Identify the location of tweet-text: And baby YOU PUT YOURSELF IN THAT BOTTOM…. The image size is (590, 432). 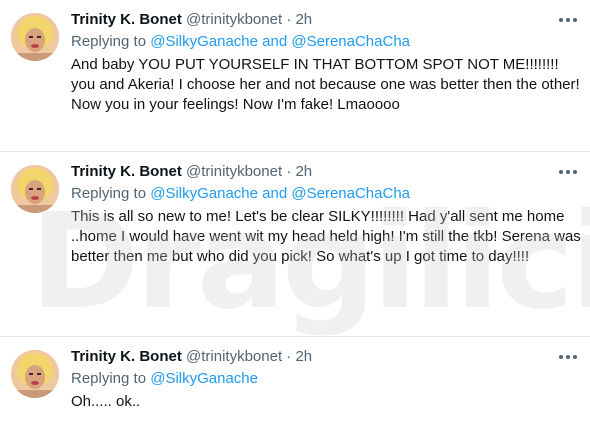
(325, 84).